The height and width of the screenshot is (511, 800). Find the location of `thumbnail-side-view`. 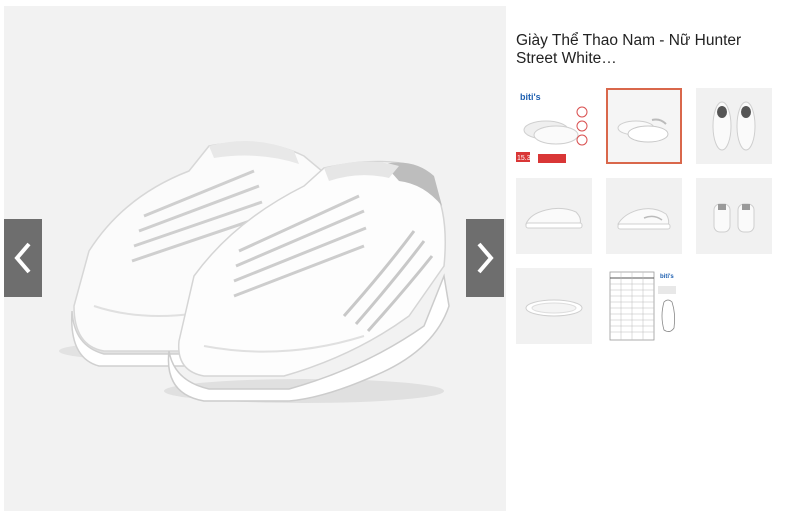

thumbnail-side-view is located at coordinates (554, 216).